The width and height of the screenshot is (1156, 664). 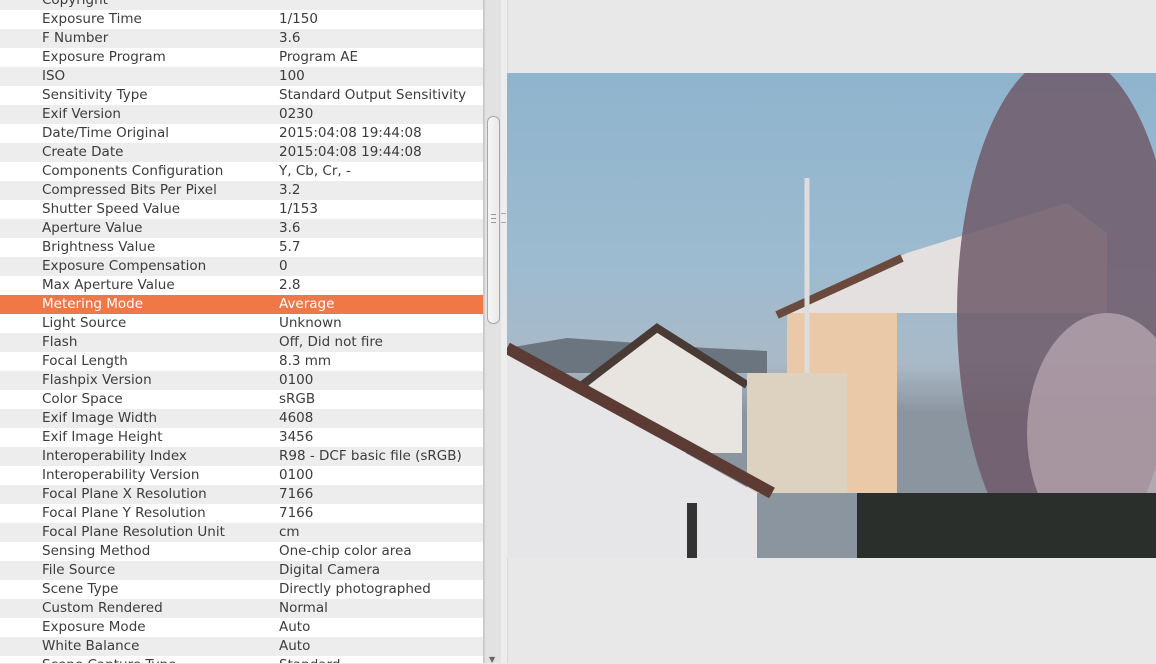 I want to click on exif-row: Exposure Time 1/150, so click(x=241, y=19).